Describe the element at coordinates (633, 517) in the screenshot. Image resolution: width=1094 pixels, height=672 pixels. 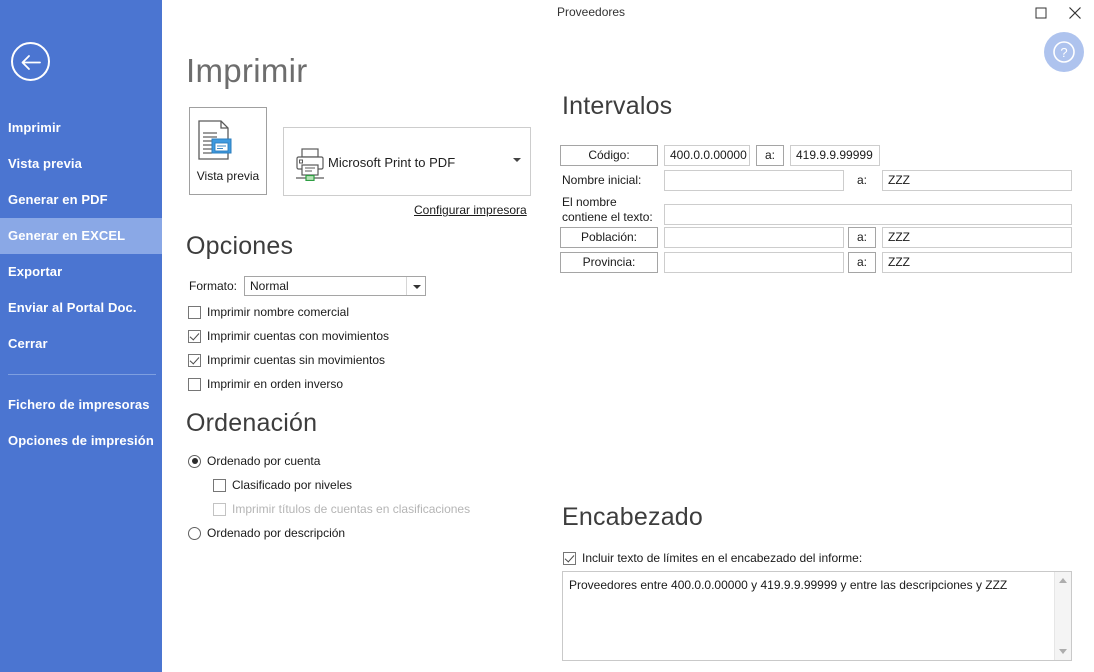
I see `encabezado-section-title: Encabezado` at that location.